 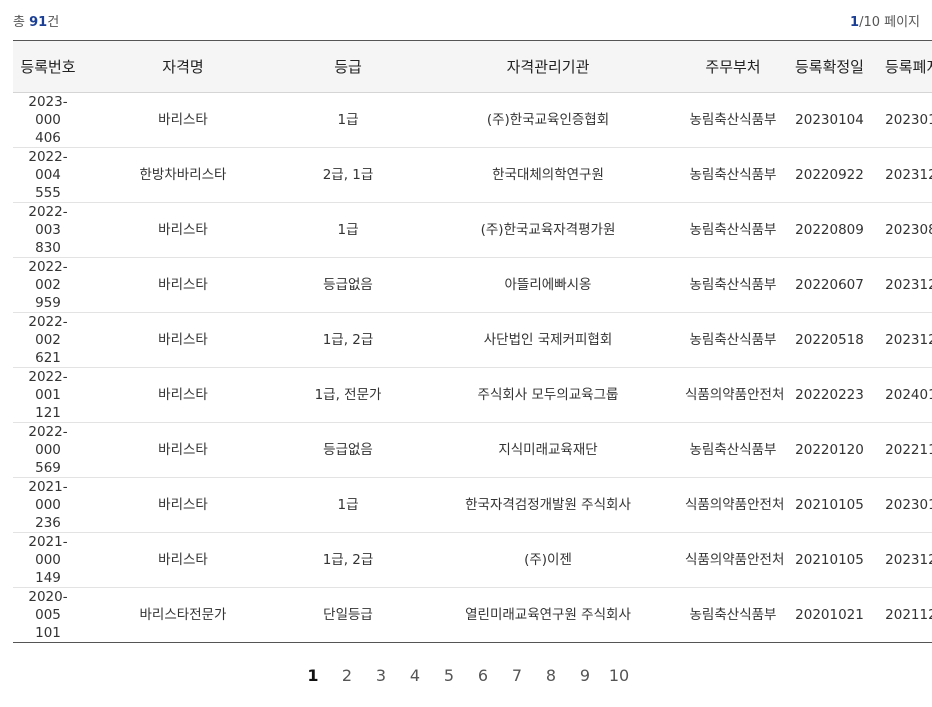 I want to click on total-count-number: 91, so click(x=38, y=22).